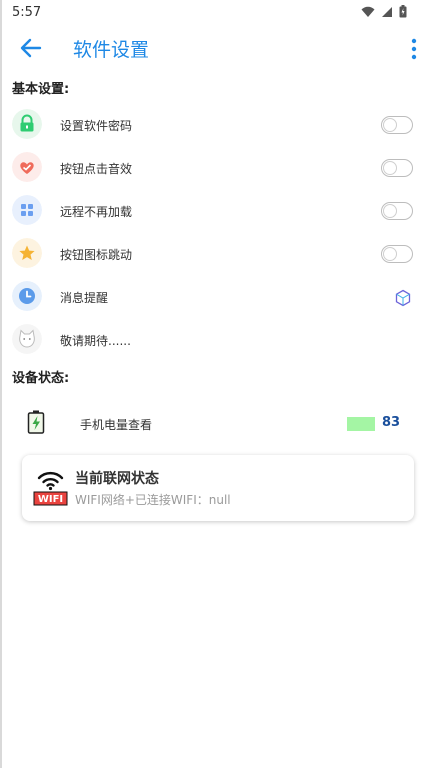 The image size is (433, 768). What do you see at coordinates (27, 167) in the screenshot?
I see `heart-icon` at bounding box center [27, 167].